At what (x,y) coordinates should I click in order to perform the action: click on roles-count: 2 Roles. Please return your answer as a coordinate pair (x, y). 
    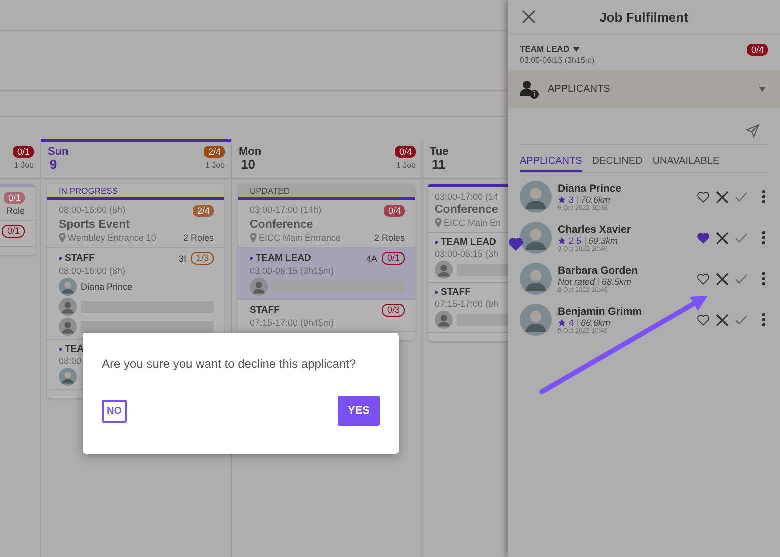
    Looking at the image, I should click on (198, 238).